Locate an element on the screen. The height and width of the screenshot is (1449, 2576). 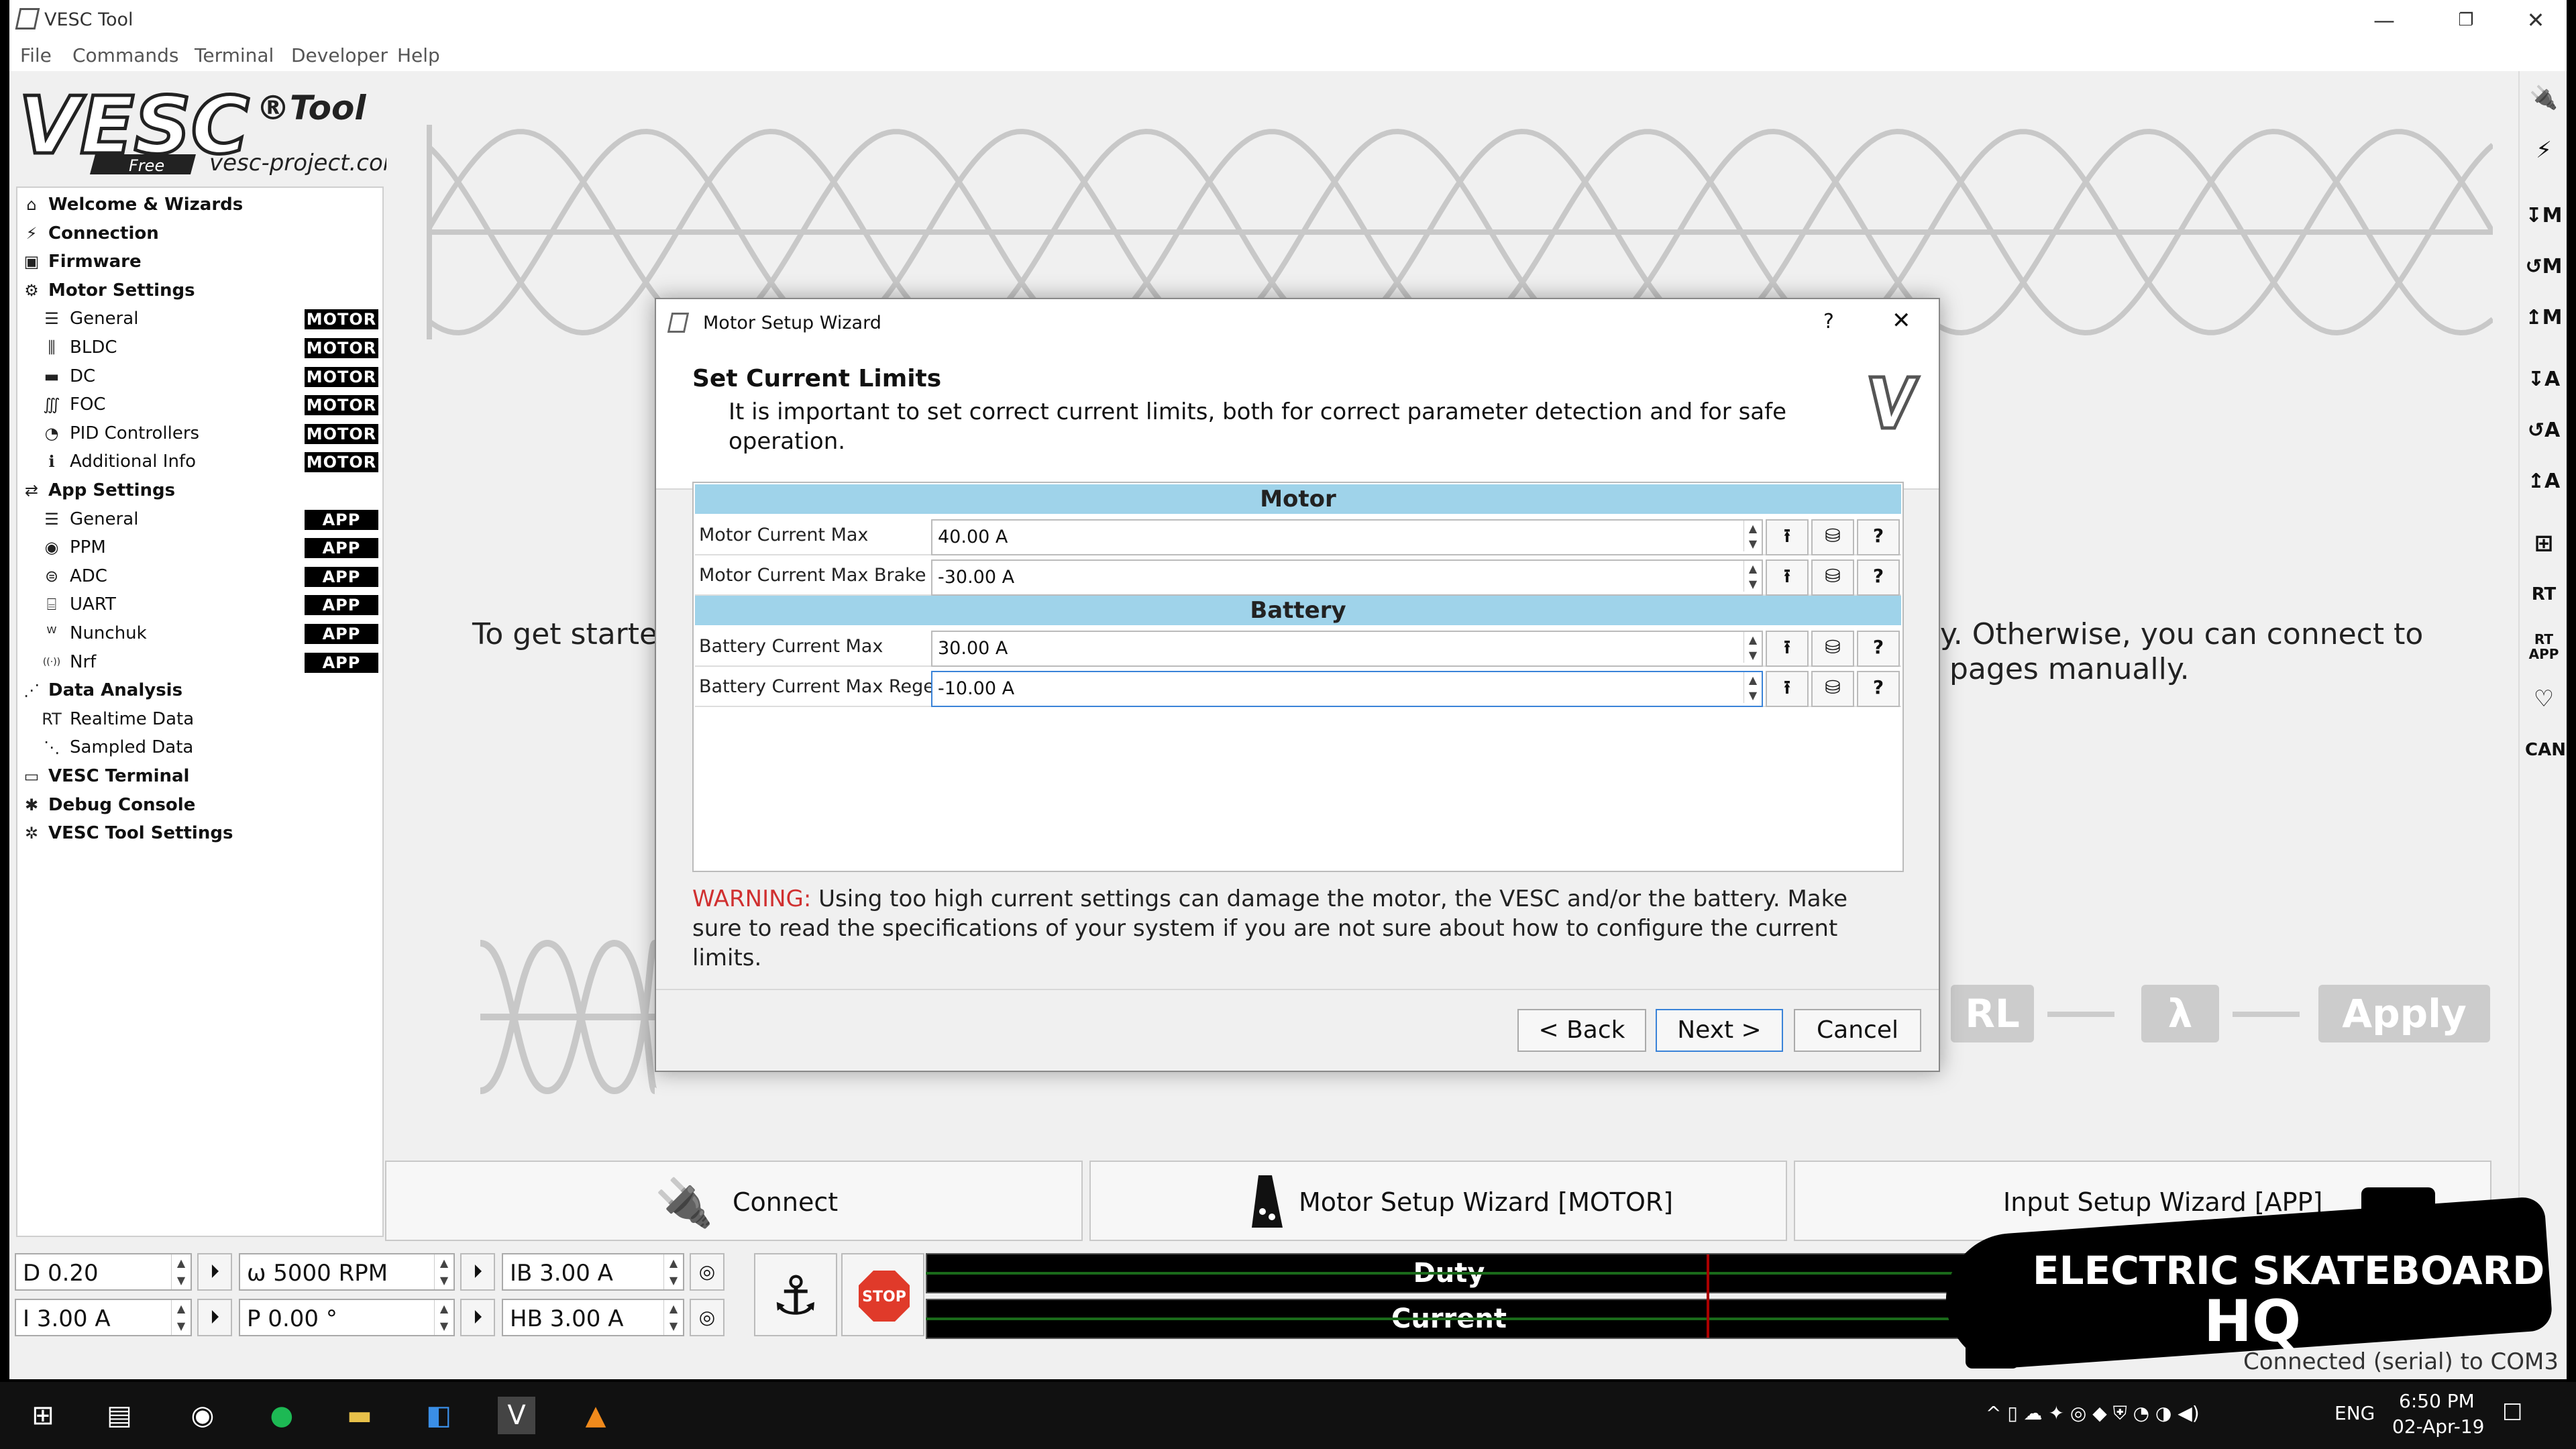
connect-icon: 🔌 is located at coordinates (2544, 98).